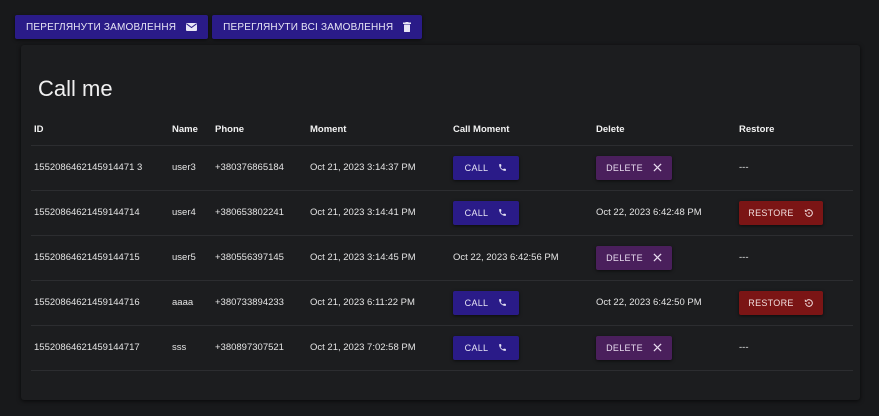  Describe the element at coordinates (259, 130) in the screenshot. I see `column-header-phone: Phone` at that location.